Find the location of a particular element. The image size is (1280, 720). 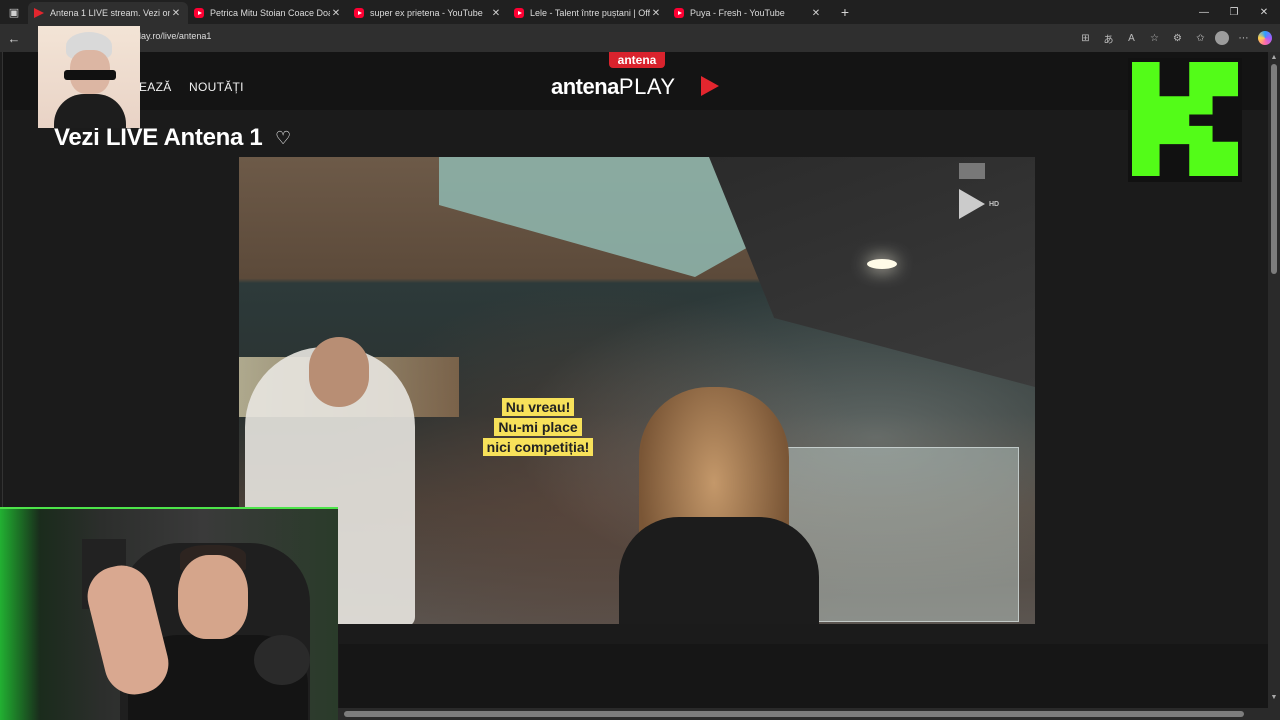

tab-youtube-2: super ex prietena - YouTube ✕ is located at coordinates (428, 13).